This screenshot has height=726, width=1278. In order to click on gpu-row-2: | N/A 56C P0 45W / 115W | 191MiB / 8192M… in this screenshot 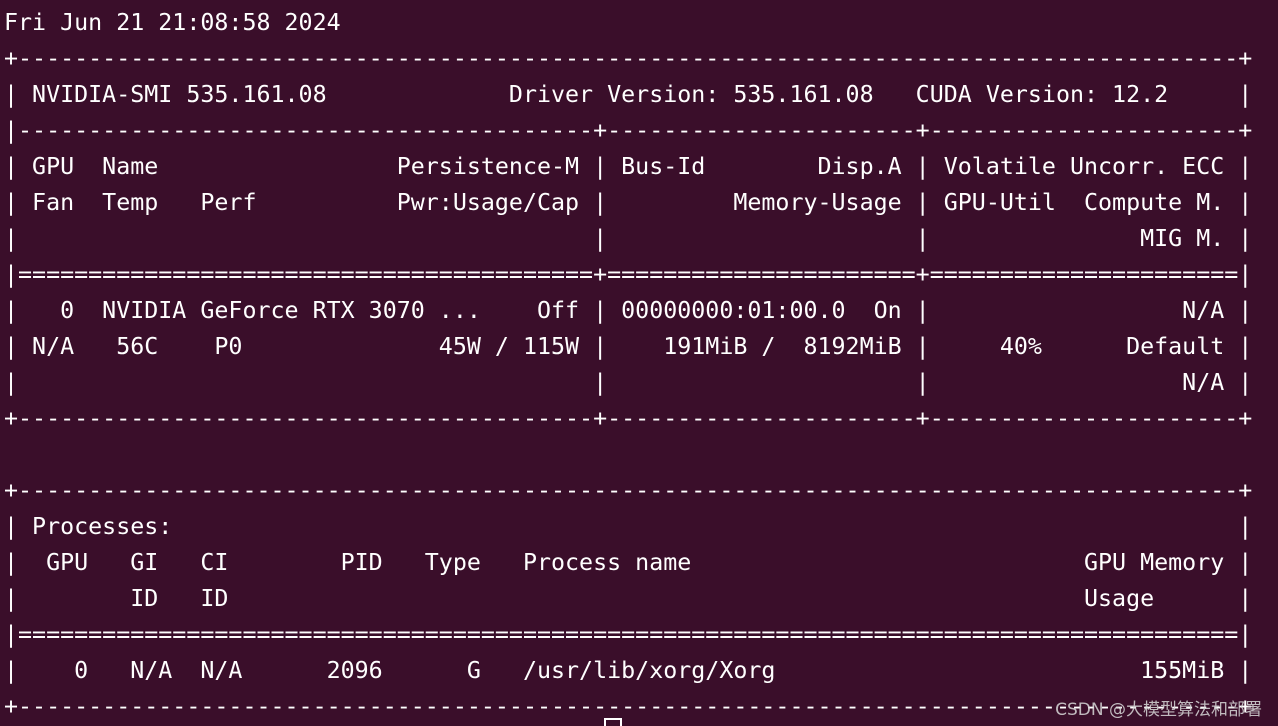, I will do `click(628, 346)`.